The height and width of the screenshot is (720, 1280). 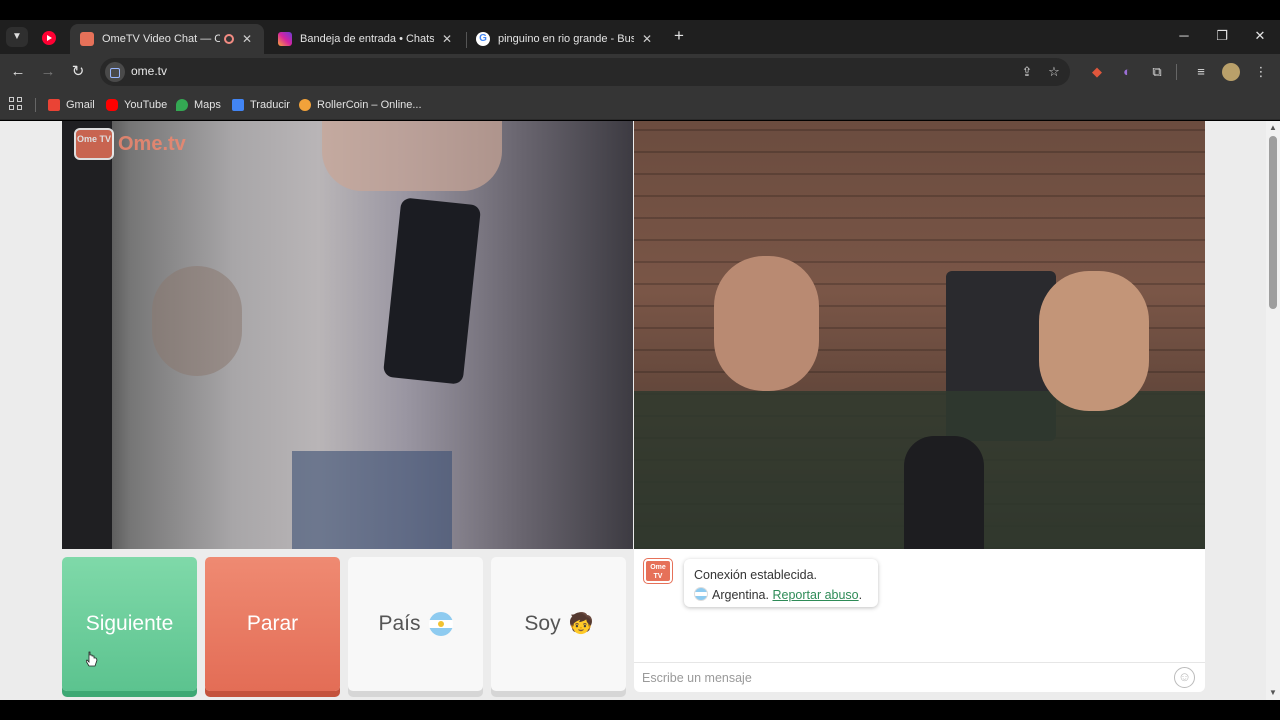 I want to click on maps-pin-icon, so click(x=182, y=105).